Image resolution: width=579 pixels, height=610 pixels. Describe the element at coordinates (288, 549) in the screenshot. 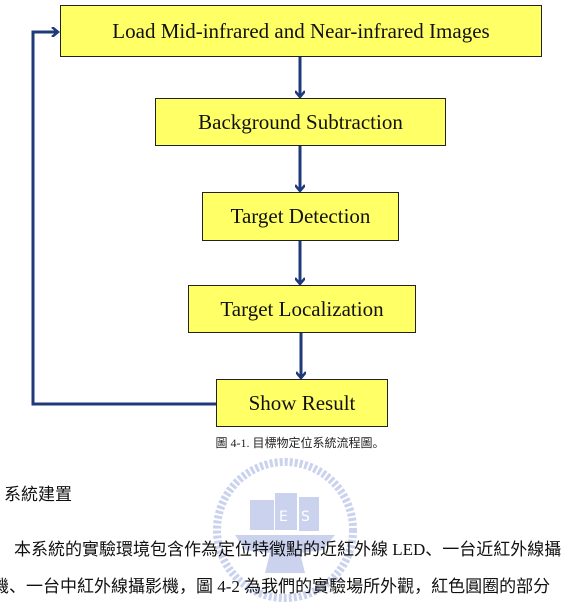

I see `paragraph-line-1: 本系統的實驗環境包含作為定位特徵點的近紅外線 LED、一台近紅外線攝` at that location.